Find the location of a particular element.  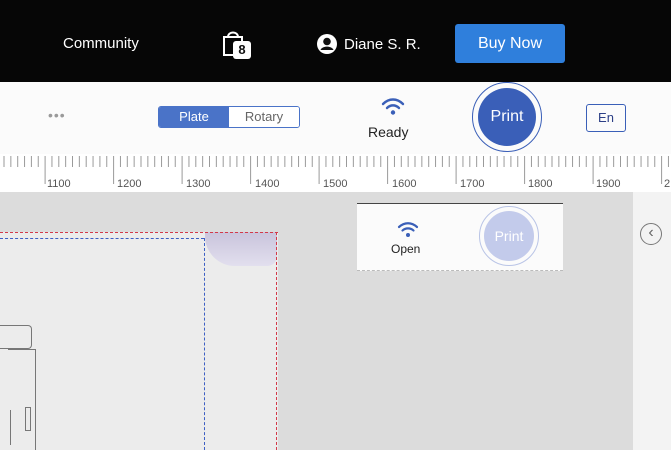

user-menu: Diane S. R. is located at coordinates (368, 44).